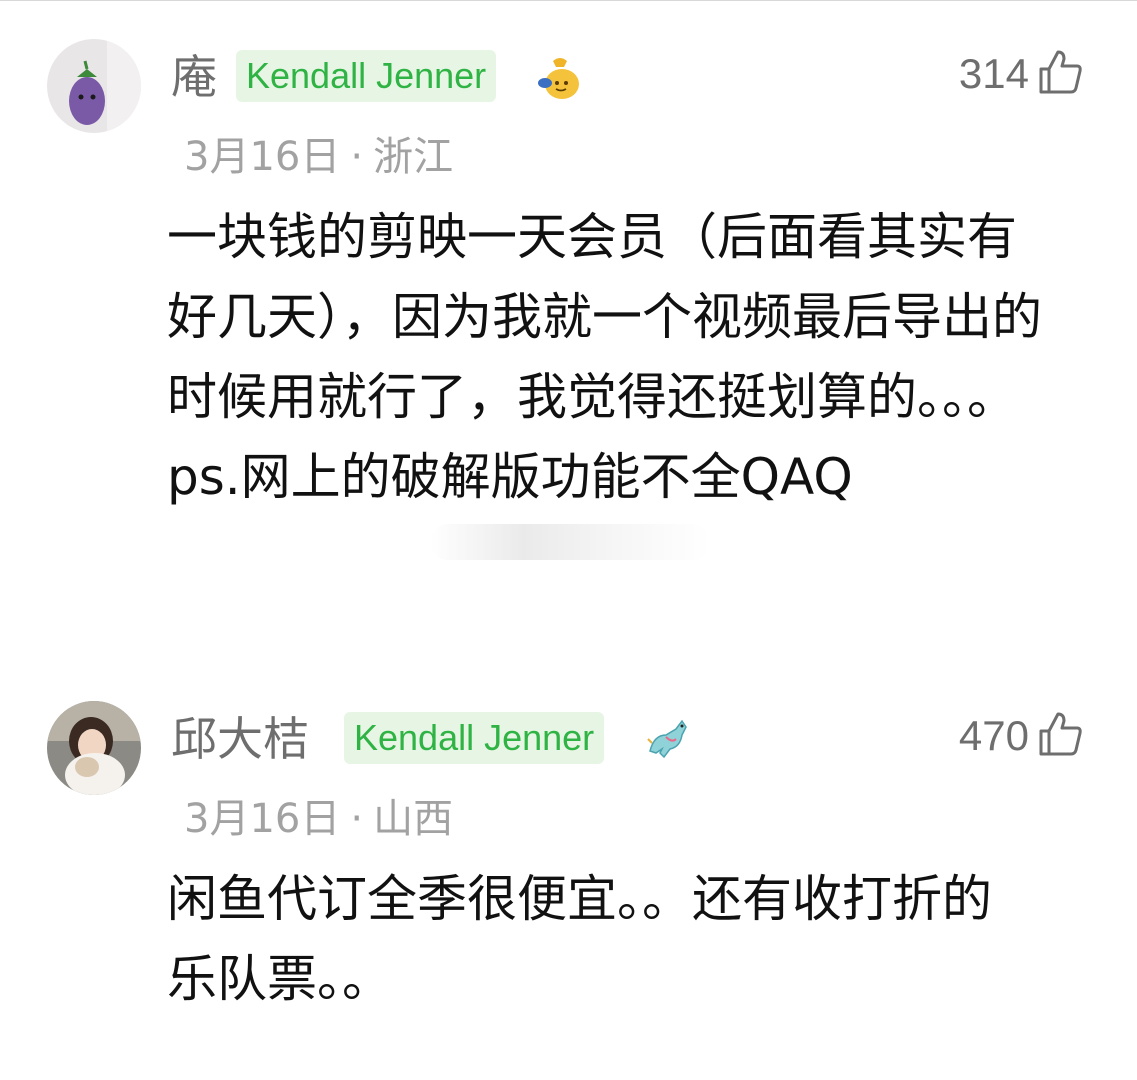 The height and width of the screenshot is (1080, 1137). What do you see at coordinates (993, 735) in the screenshot?
I see `like-count: 470` at bounding box center [993, 735].